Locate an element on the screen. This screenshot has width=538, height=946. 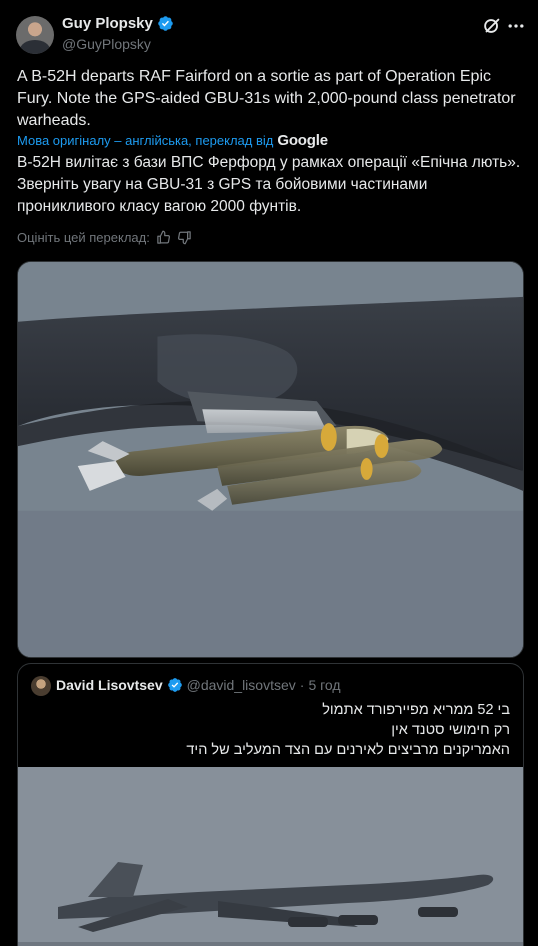
author-name: Guy Plopsky is located at coordinates (107, 23).